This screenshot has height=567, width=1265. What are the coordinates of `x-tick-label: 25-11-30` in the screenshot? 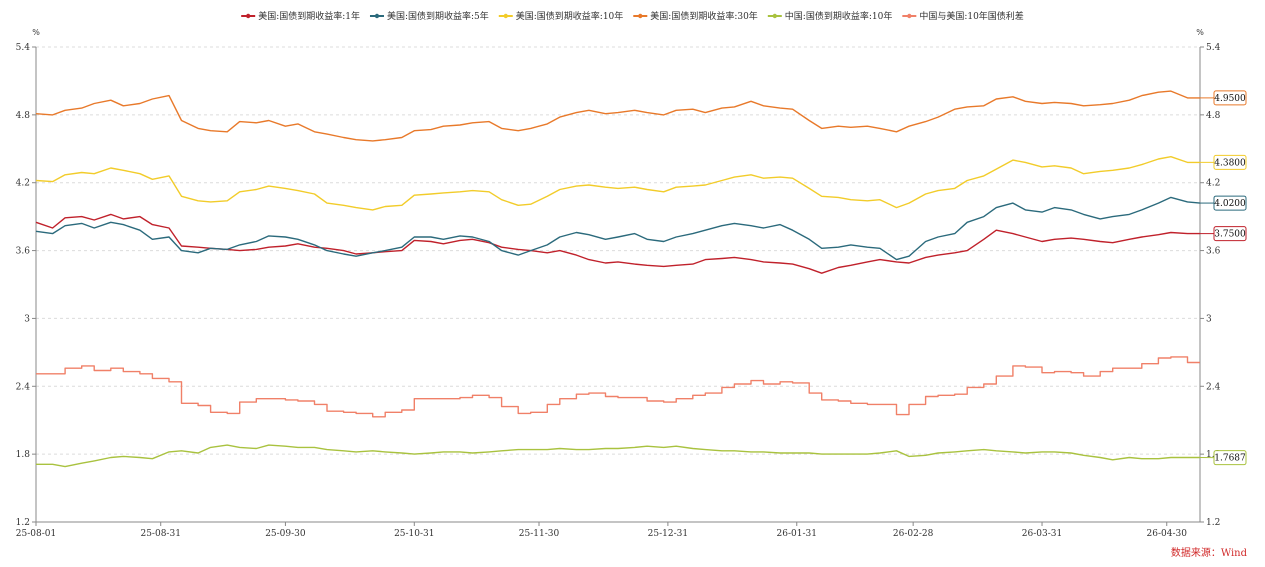 It's located at (539, 534).